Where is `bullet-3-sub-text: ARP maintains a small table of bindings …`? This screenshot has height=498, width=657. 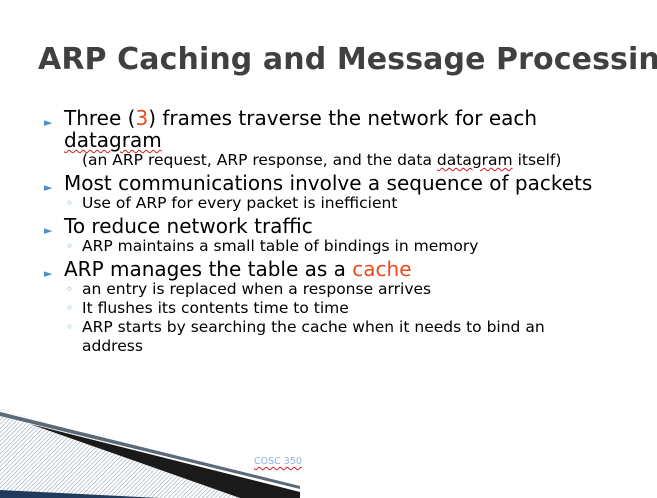
bullet-3-sub-text: ARP maintains a small table of bindings … is located at coordinates (280, 246).